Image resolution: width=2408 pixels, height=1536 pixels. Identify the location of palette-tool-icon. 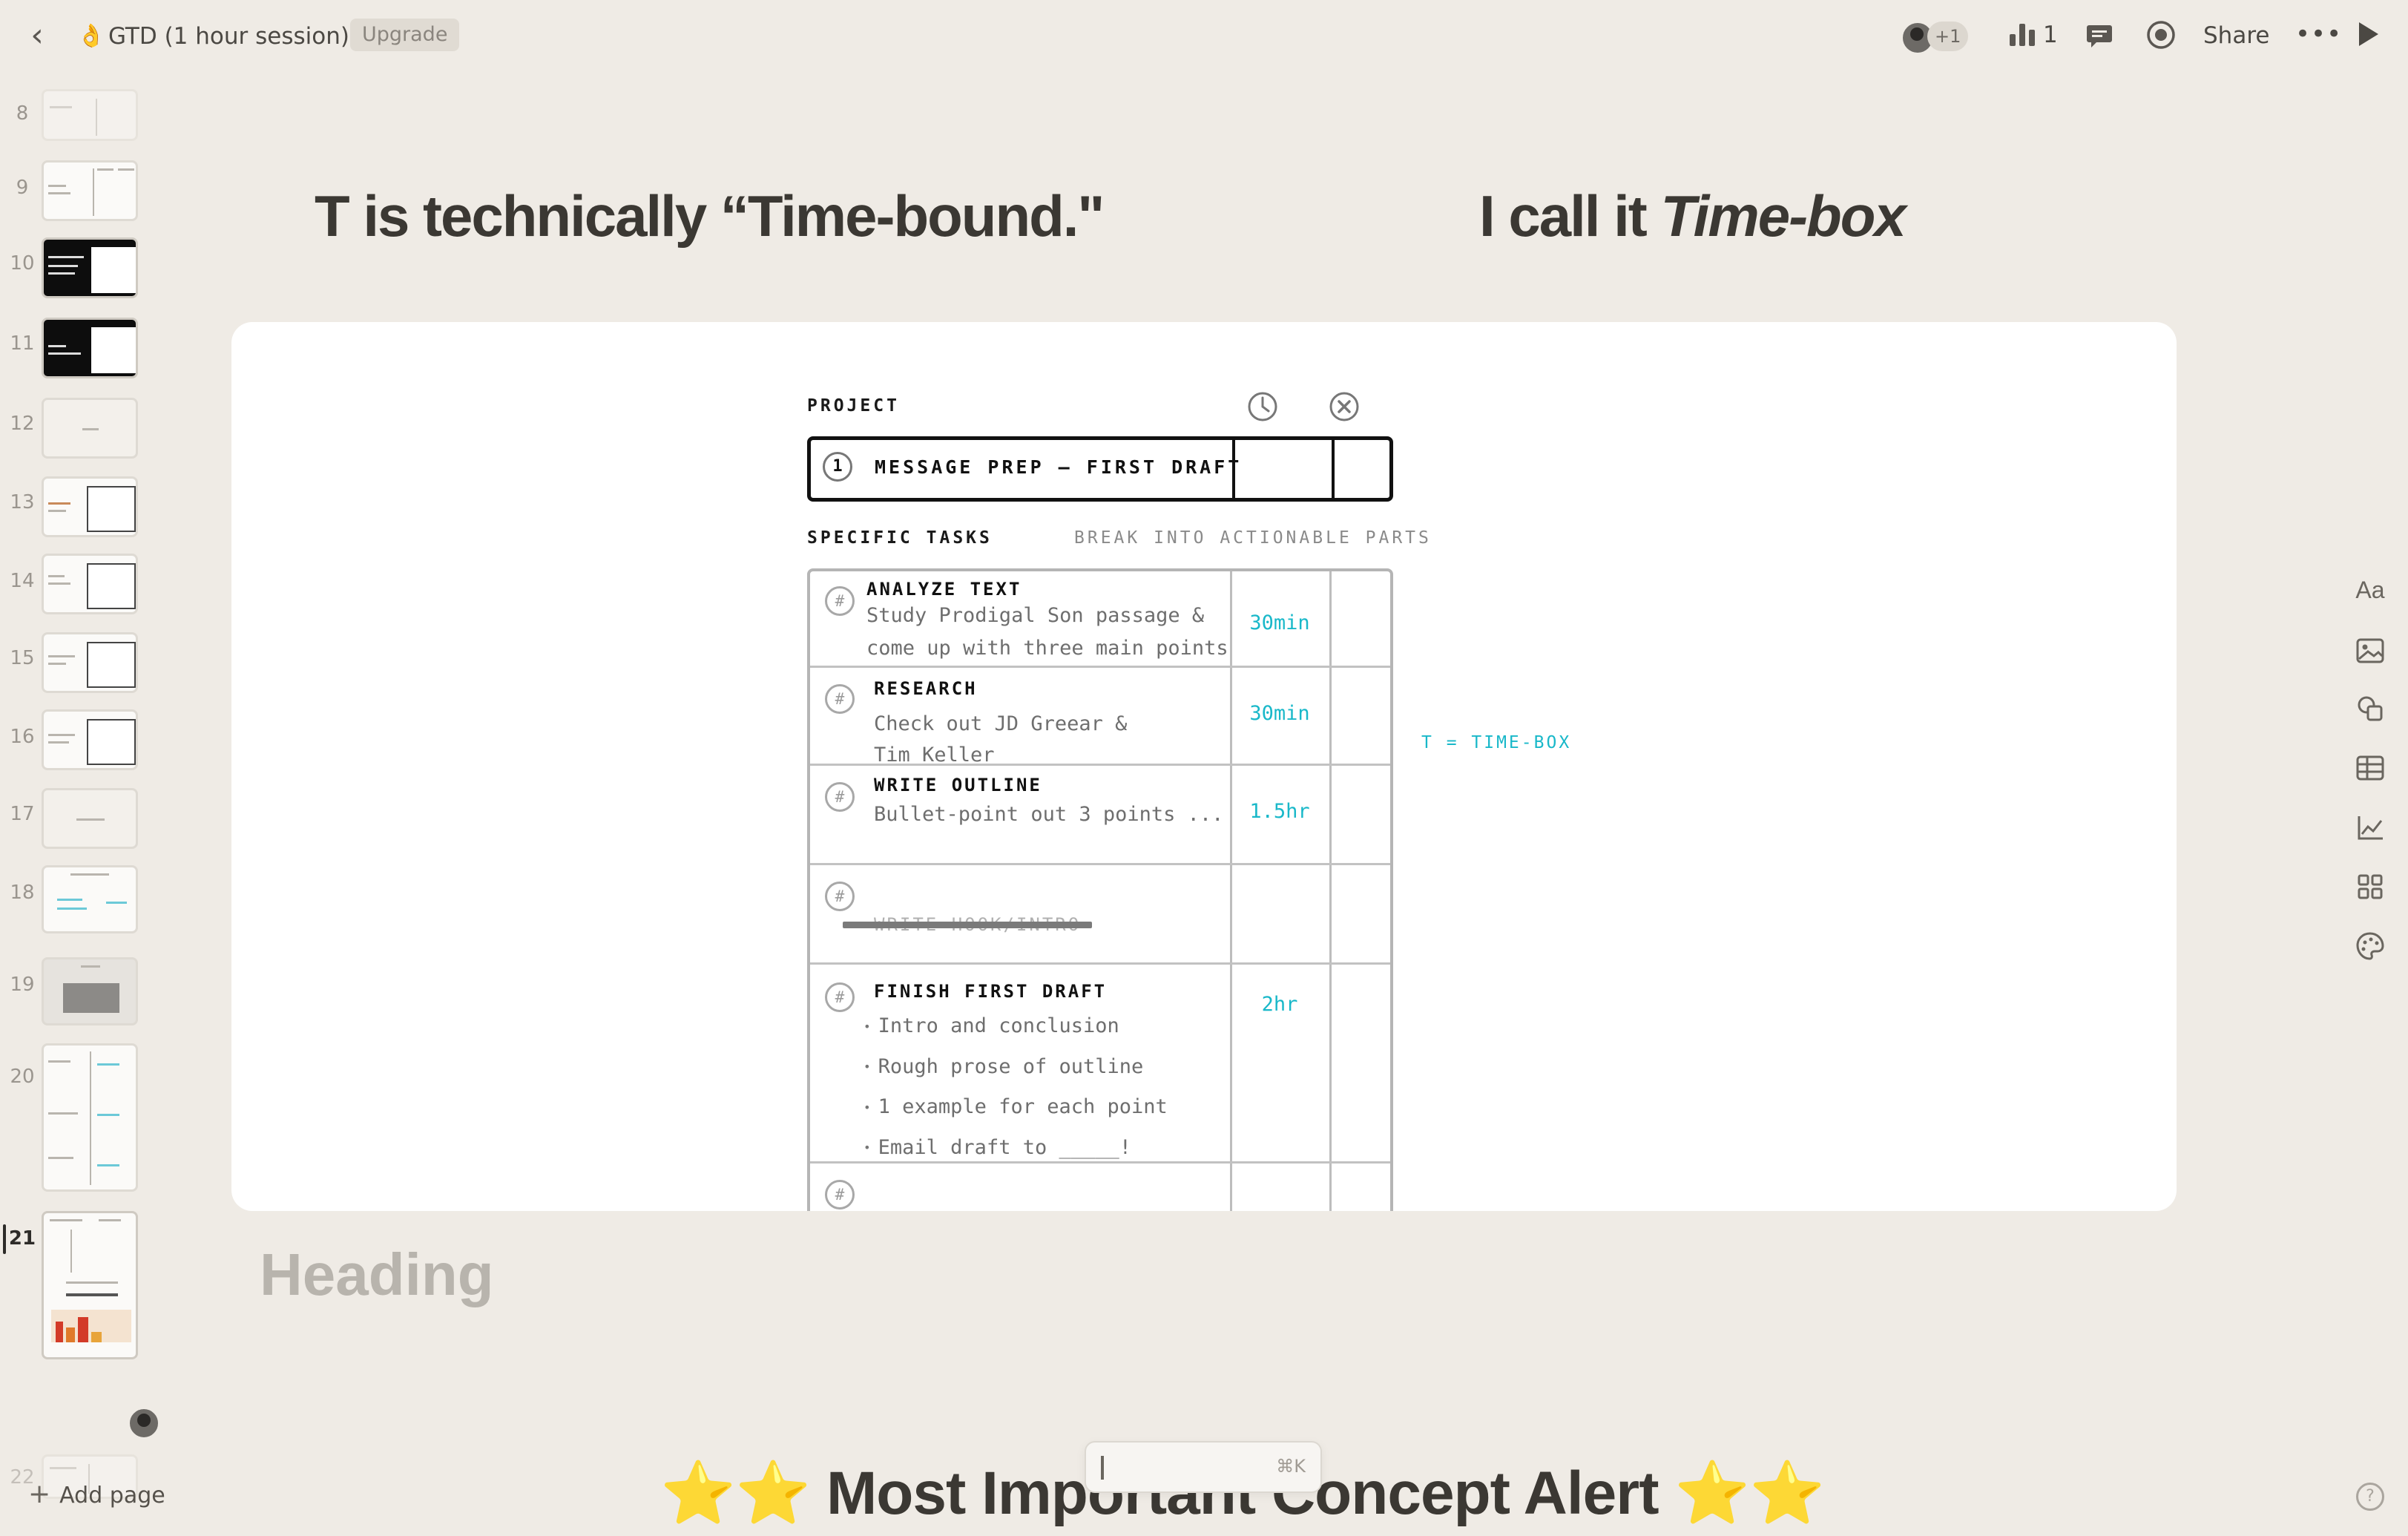
(2370, 946).